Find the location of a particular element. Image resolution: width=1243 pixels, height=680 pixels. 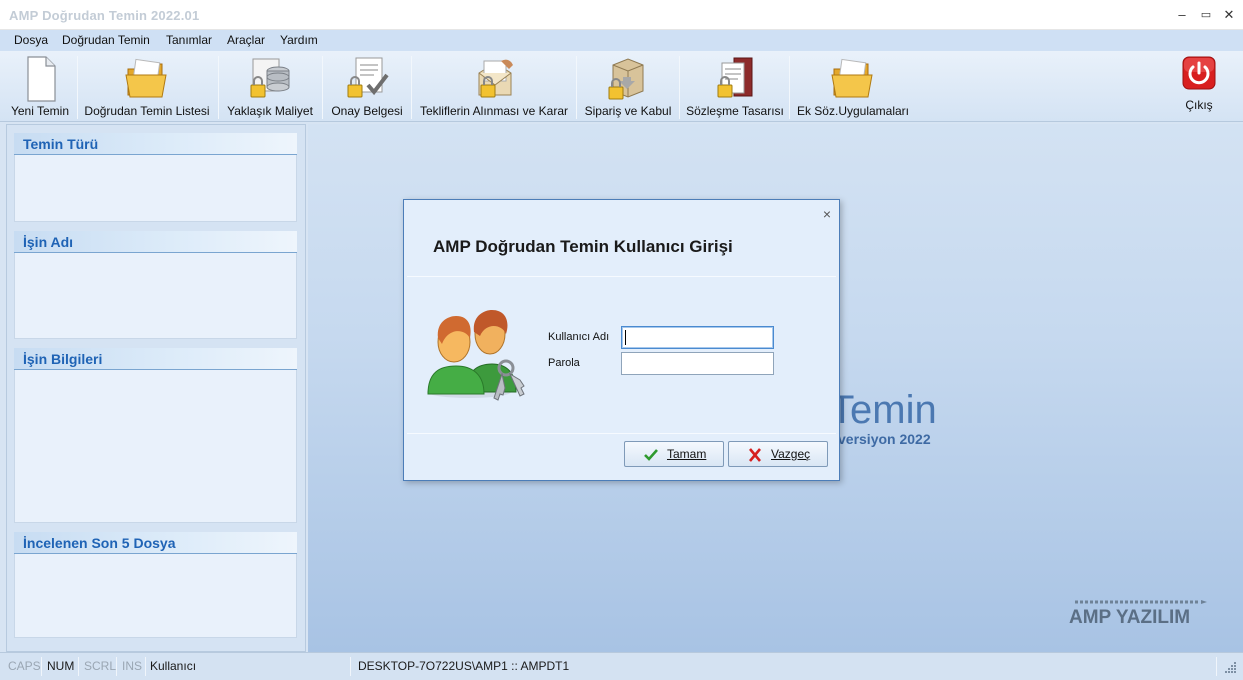

username-label: Kullanıcı Adı is located at coordinates (579, 337).